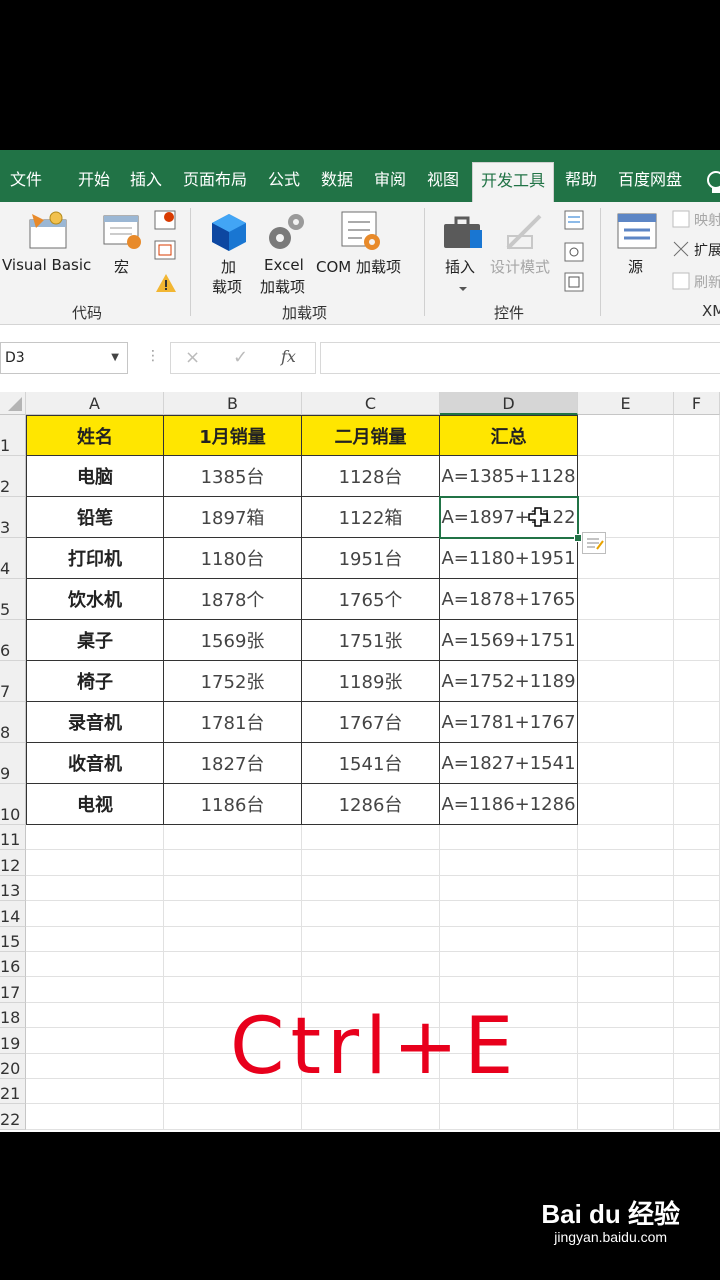 The height and width of the screenshot is (1280, 720). What do you see at coordinates (460, 266) in the screenshot?
I see `insert-control-button: 插入` at bounding box center [460, 266].